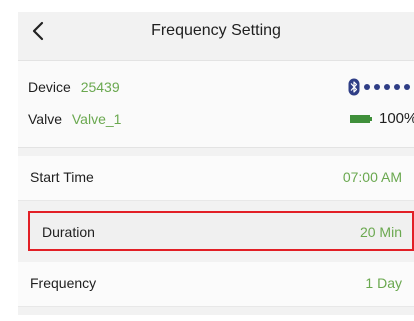 The image size is (414, 321). I want to click on signal-dots, so click(389, 87).